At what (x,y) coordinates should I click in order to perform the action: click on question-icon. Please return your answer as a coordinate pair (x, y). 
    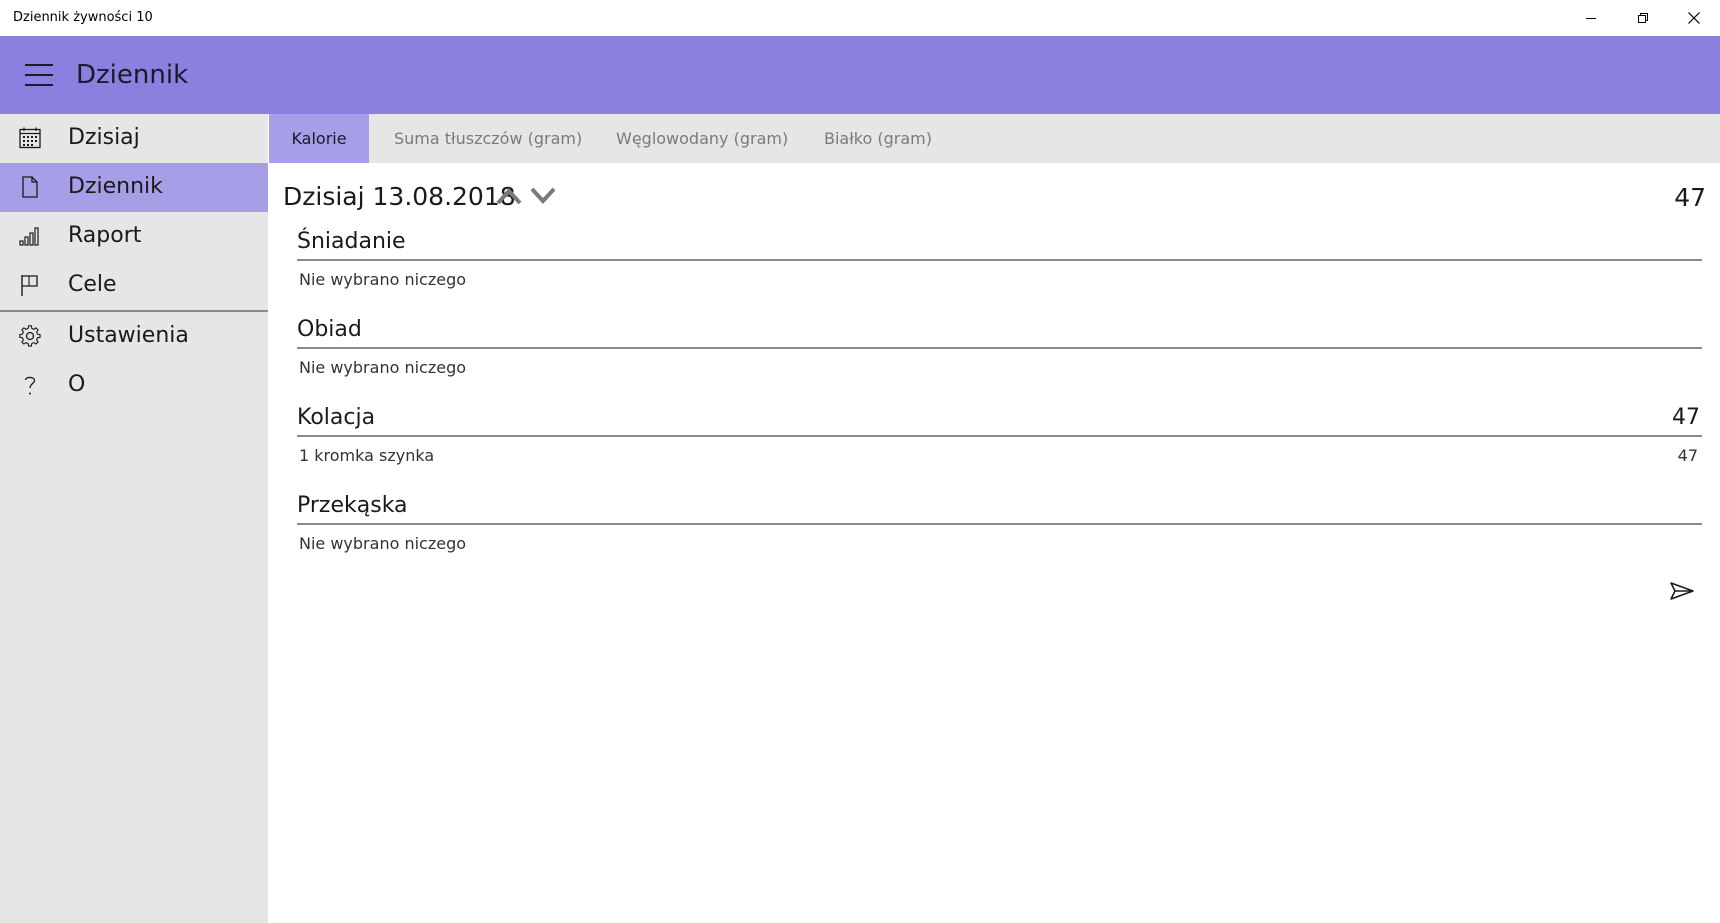
    Looking at the image, I should click on (30, 385).